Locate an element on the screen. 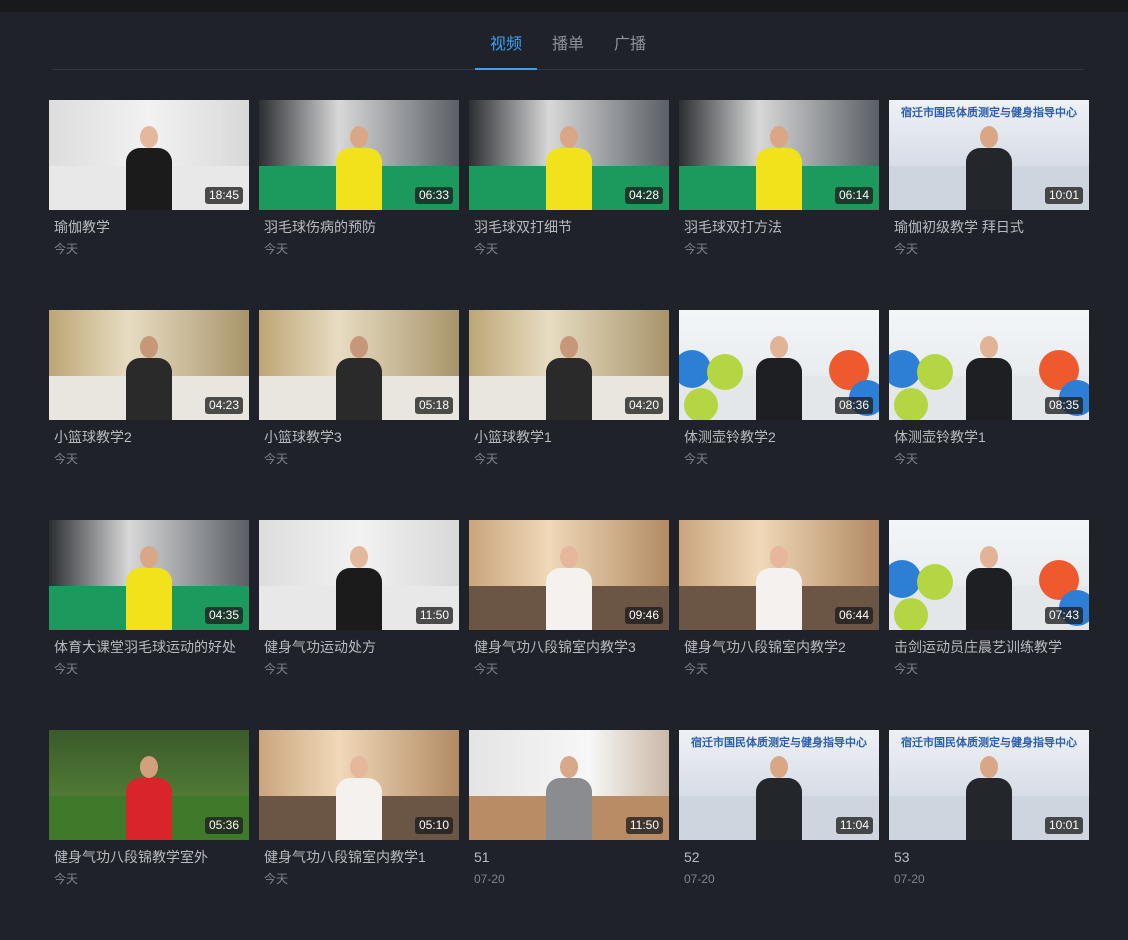  duration-badge: 11:04 is located at coordinates (854, 825).